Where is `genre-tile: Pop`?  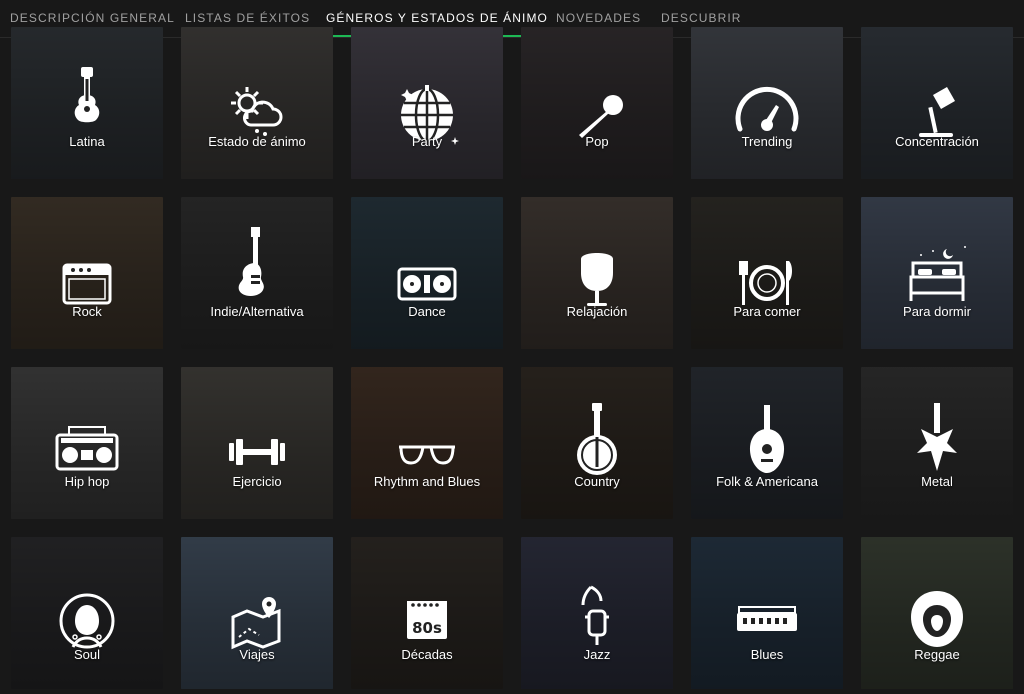
genre-tile: Pop is located at coordinates (597, 103).